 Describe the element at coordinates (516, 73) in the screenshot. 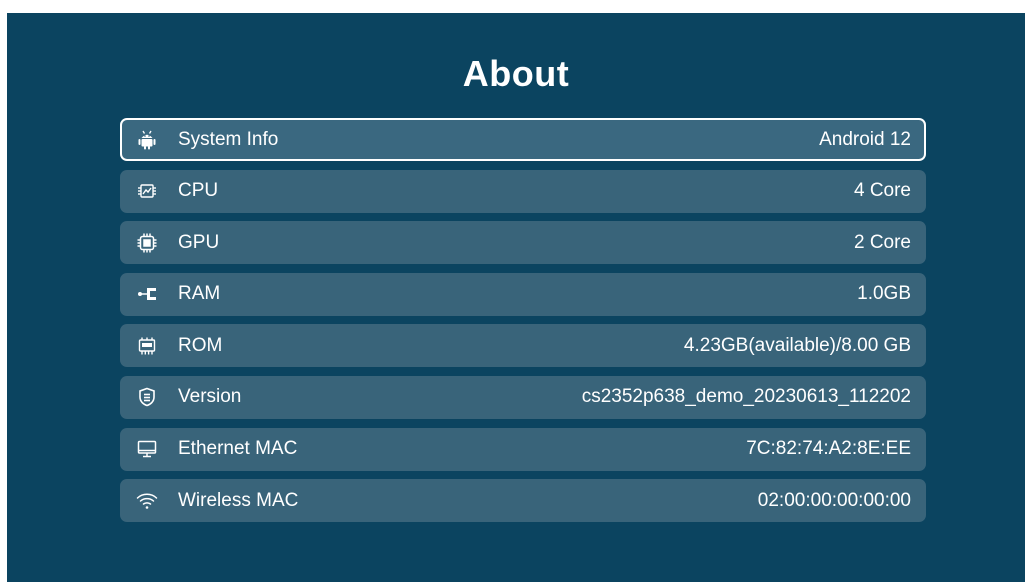

I see `page-title: About` at that location.